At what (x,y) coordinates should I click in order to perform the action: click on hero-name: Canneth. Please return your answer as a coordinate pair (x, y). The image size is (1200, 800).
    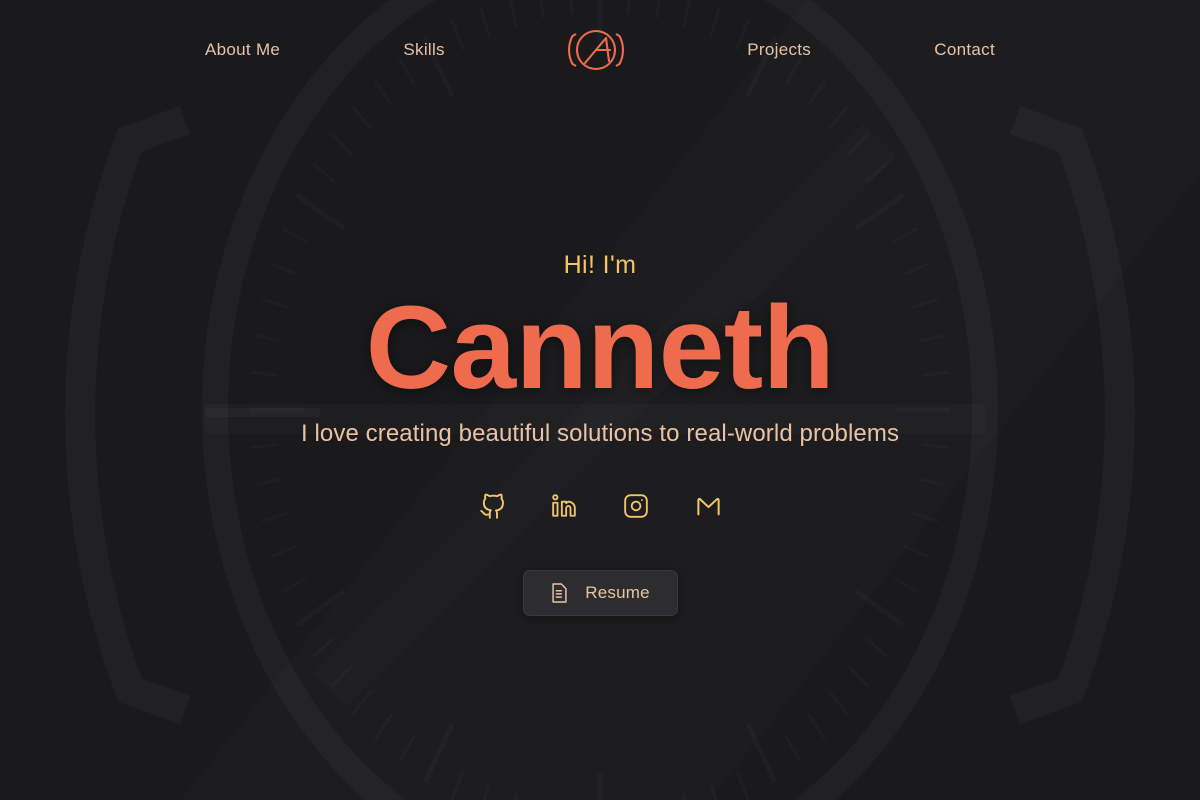
    Looking at the image, I should click on (600, 348).